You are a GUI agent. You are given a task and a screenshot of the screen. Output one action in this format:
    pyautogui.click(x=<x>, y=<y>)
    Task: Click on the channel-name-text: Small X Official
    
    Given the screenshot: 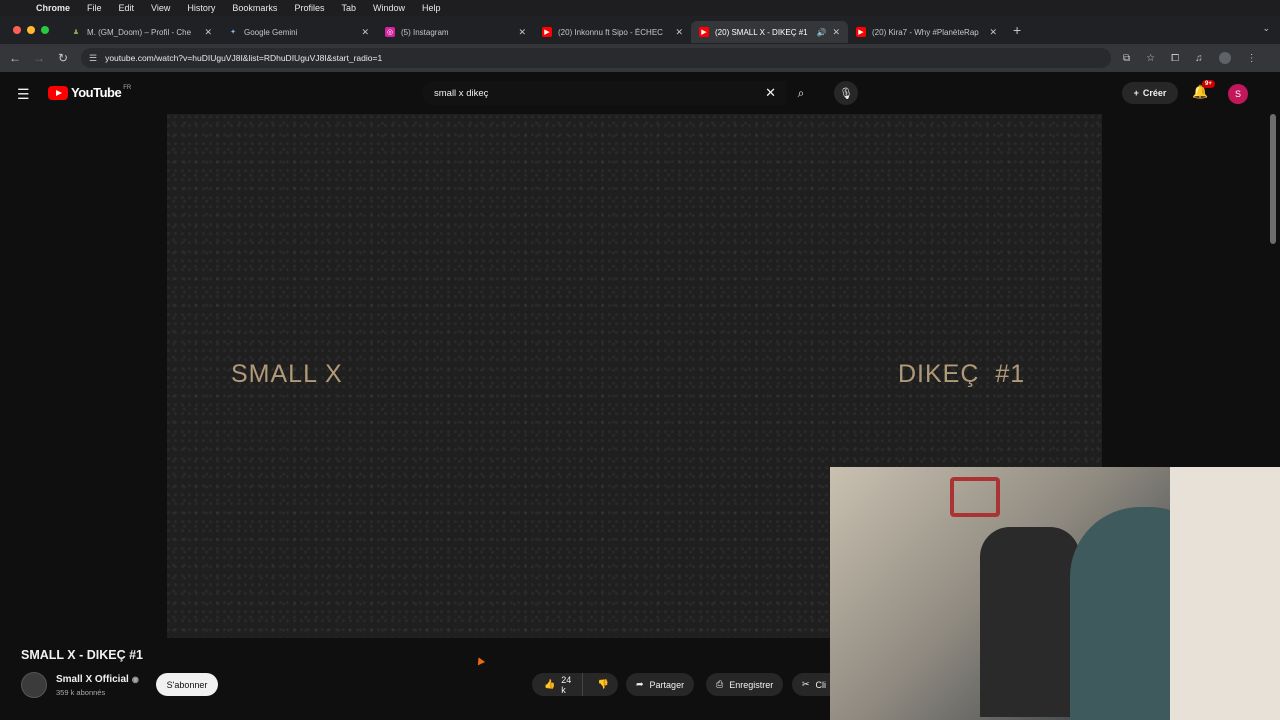 What is the action you would take?
    pyautogui.click(x=92, y=679)
    